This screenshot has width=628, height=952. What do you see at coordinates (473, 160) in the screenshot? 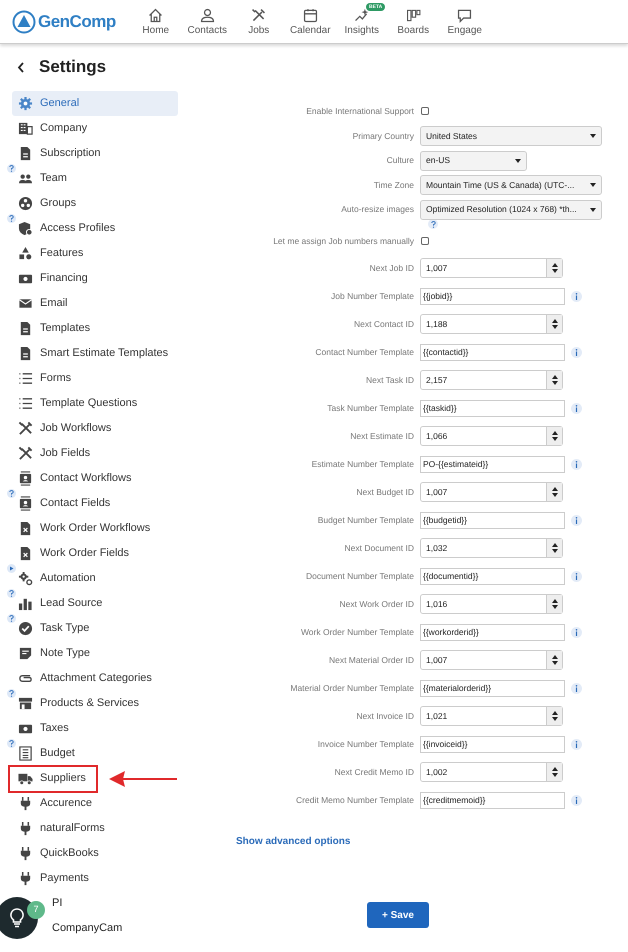
I see `select-field: en-US` at bounding box center [473, 160].